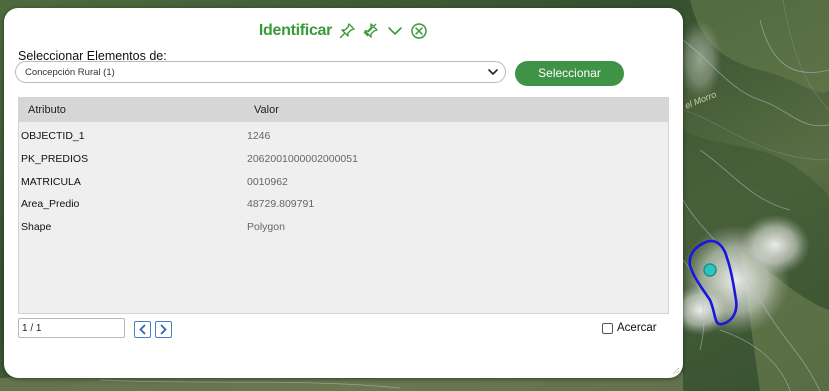  I want to click on layer-dropdown-value: Concepción Rural (1), so click(70, 72).